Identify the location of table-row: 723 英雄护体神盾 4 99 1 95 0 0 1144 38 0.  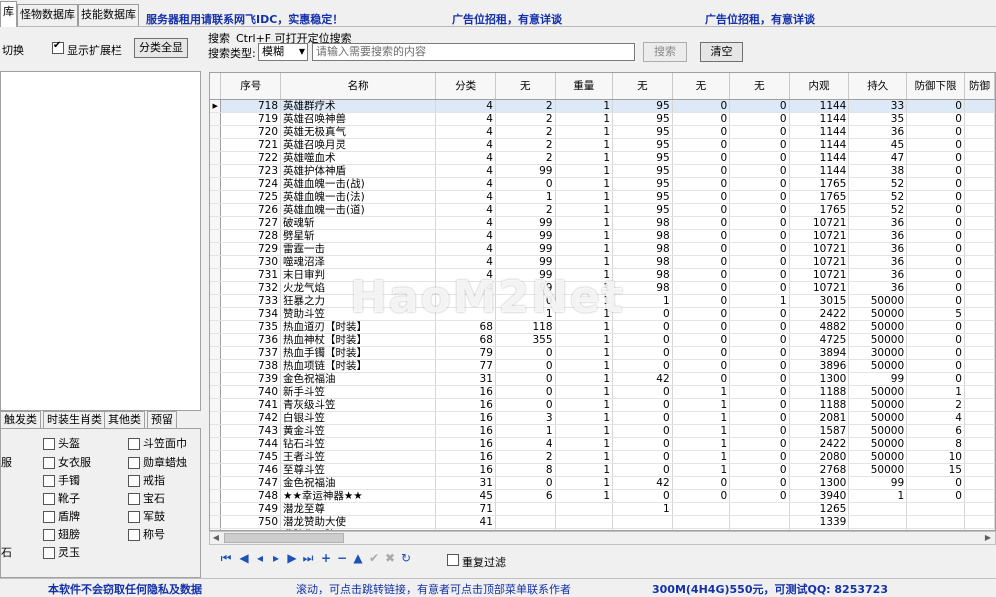
(602, 171).